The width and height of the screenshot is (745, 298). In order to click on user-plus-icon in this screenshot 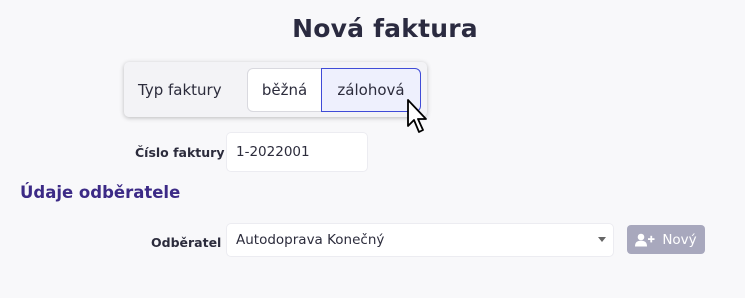, I will do `click(645, 239)`.